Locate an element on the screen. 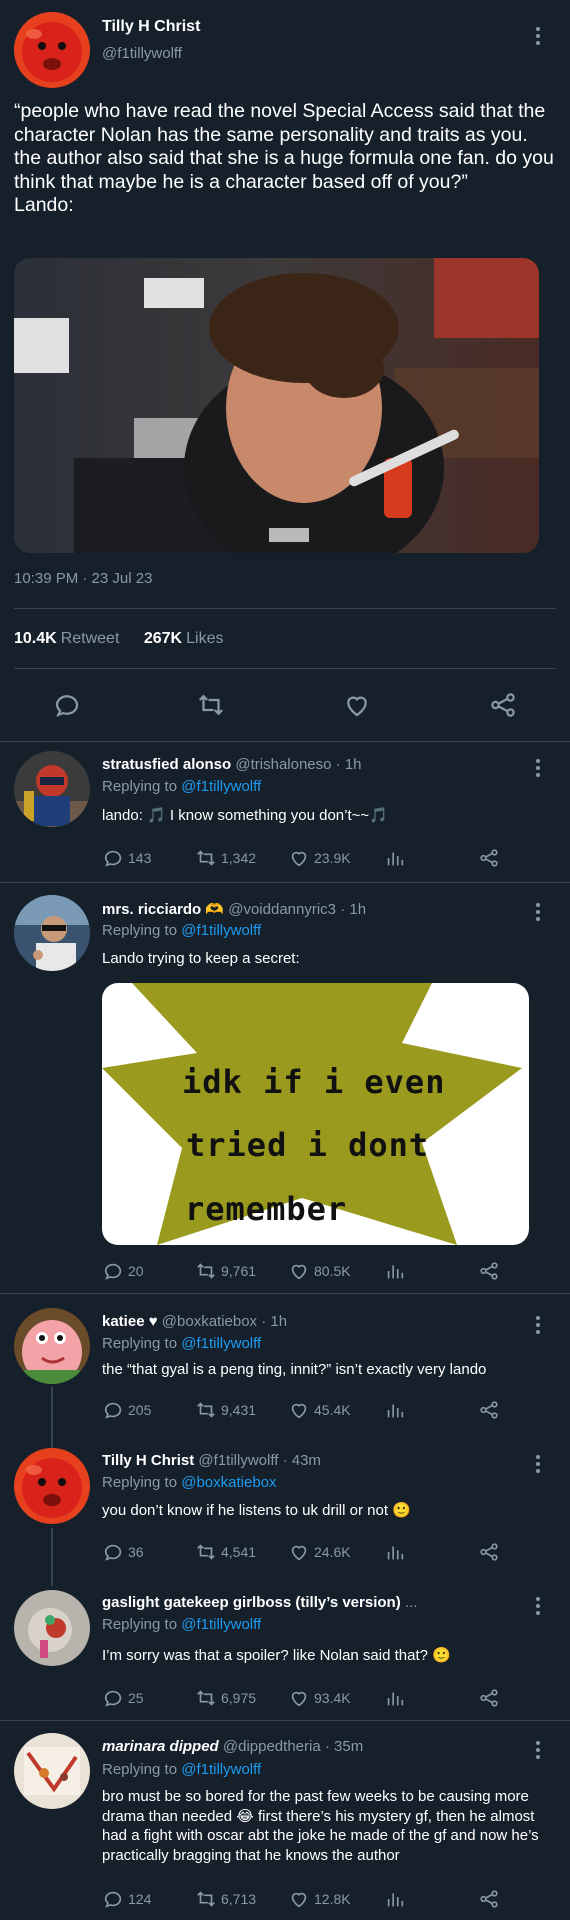  like-button: 93.4K is located at coordinates (319, 1698).